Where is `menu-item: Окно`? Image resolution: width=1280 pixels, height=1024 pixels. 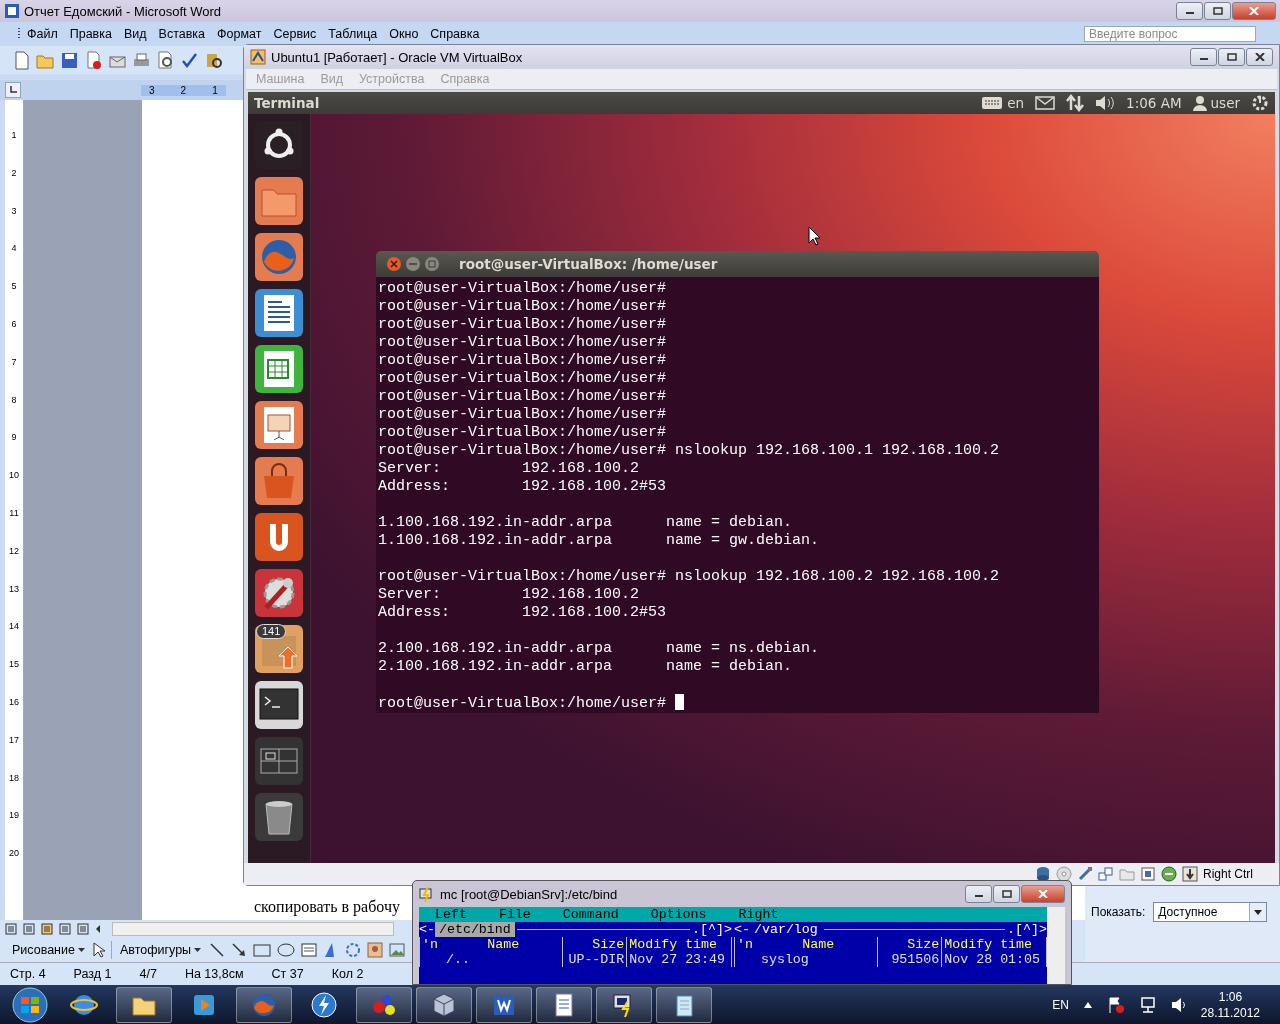
menu-item: Окно is located at coordinates (404, 34).